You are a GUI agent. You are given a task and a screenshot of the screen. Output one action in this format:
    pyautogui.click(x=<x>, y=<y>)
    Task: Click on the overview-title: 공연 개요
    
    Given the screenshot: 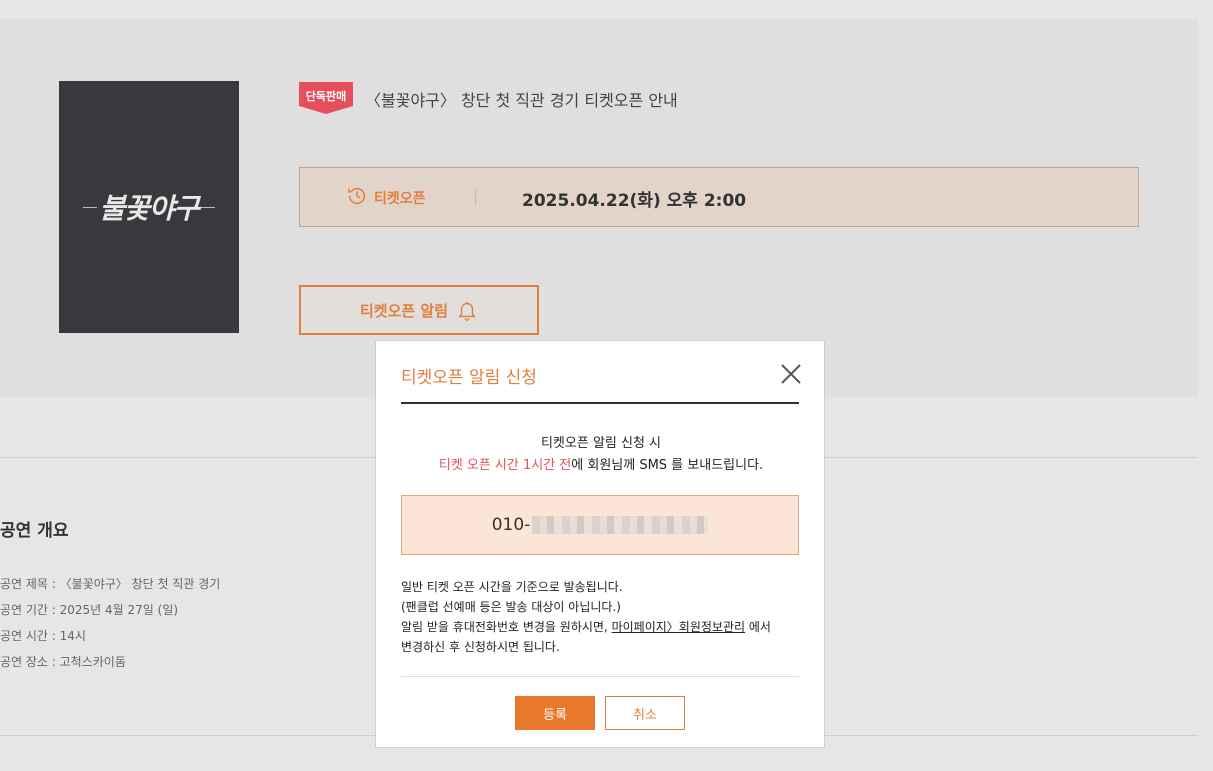 What is the action you would take?
    pyautogui.click(x=34, y=531)
    